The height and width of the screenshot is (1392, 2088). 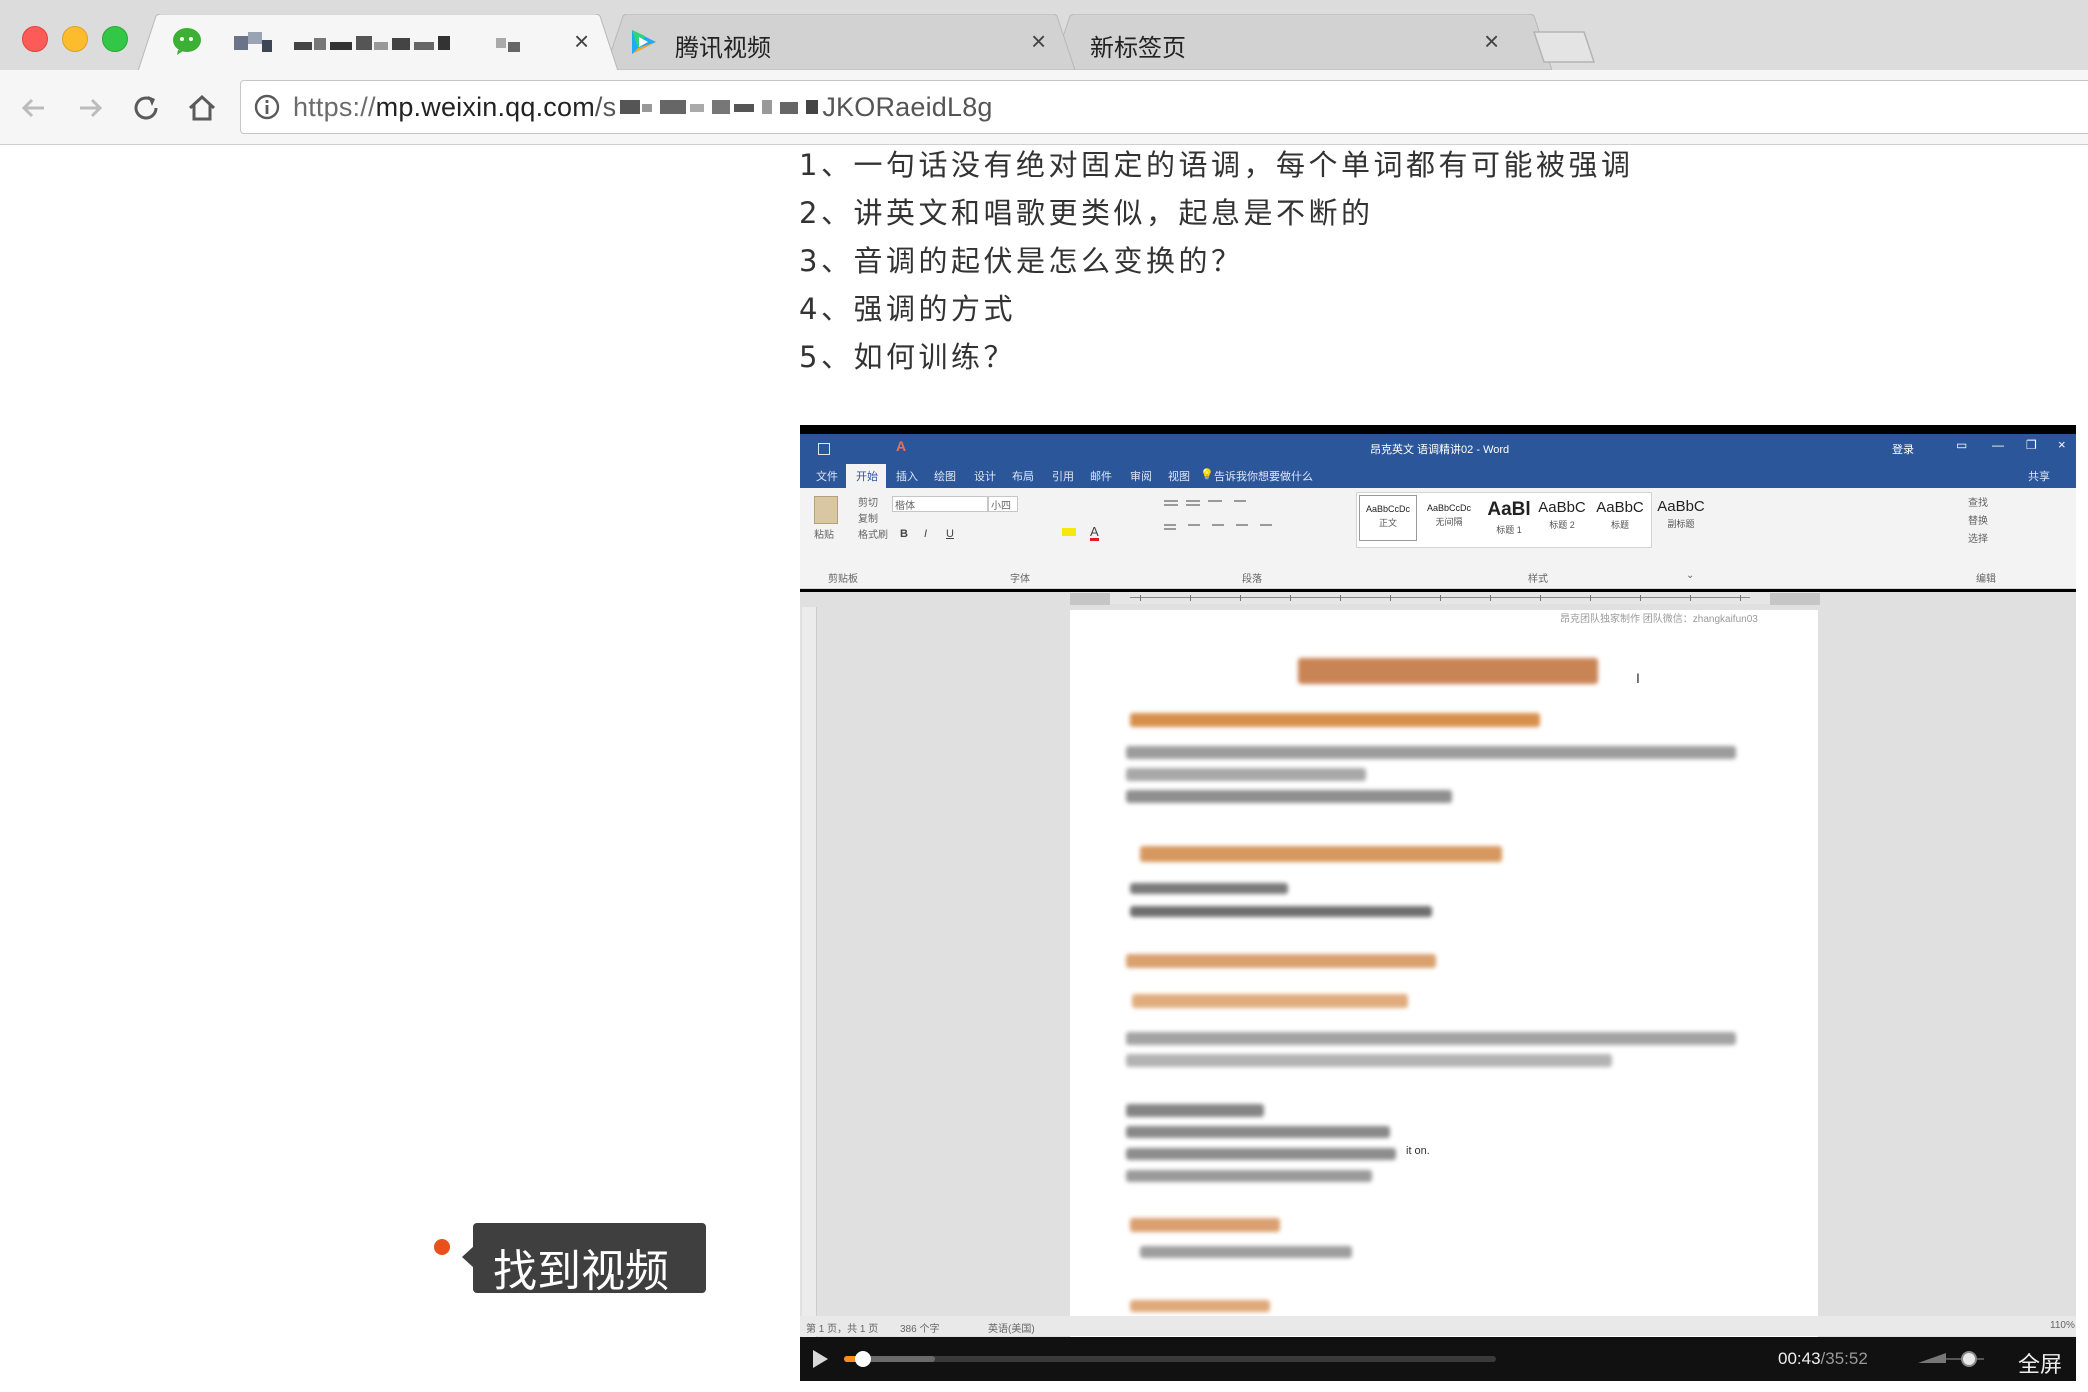 What do you see at coordinates (840, 42) in the screenshot?
I see `tab-tencent-video: 腾讯视频 ×` at bounding box center [840, 42].